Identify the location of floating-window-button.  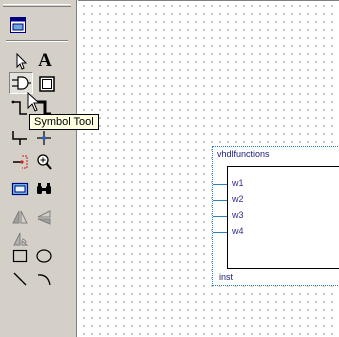
(18, 25).